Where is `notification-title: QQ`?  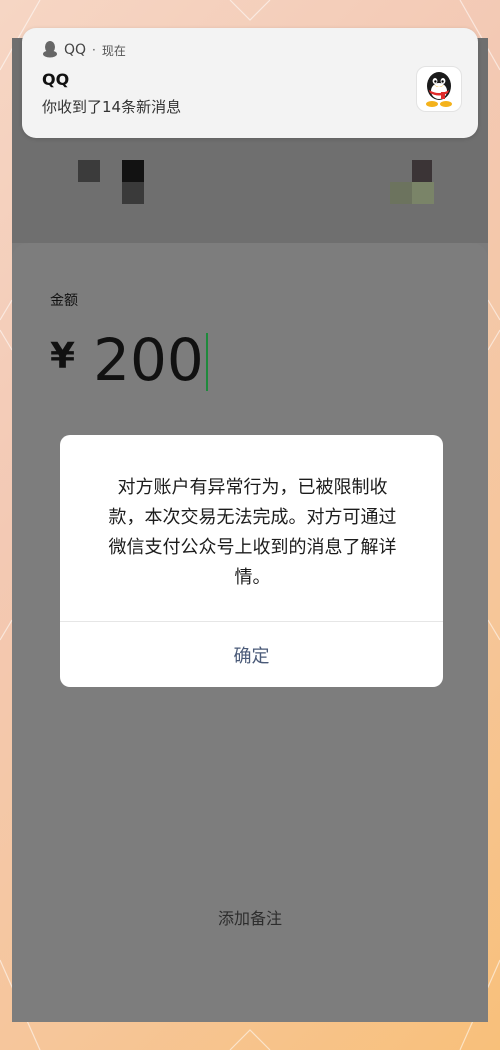
notification-title: QQ is located at coordinates (56, 79).